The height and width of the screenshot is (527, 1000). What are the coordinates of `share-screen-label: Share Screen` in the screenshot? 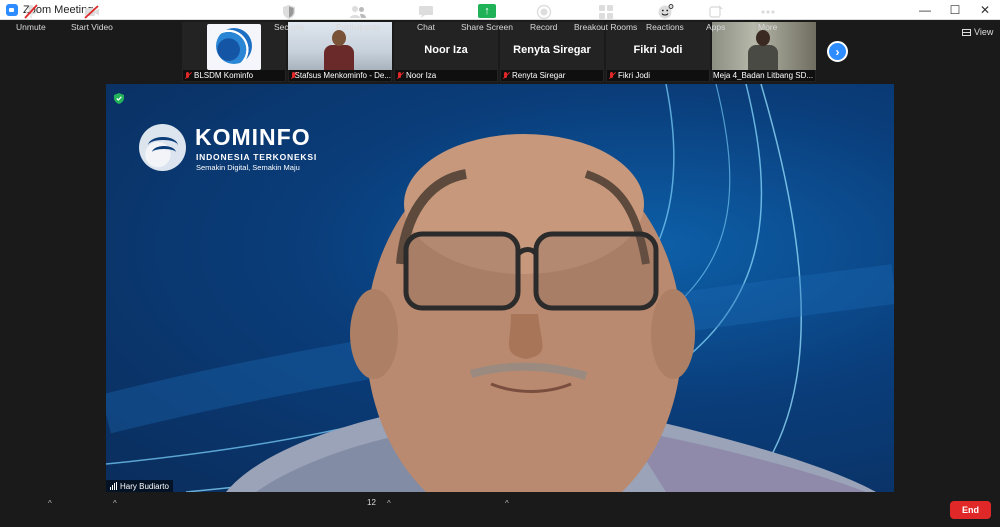 It's located at (487, 27).